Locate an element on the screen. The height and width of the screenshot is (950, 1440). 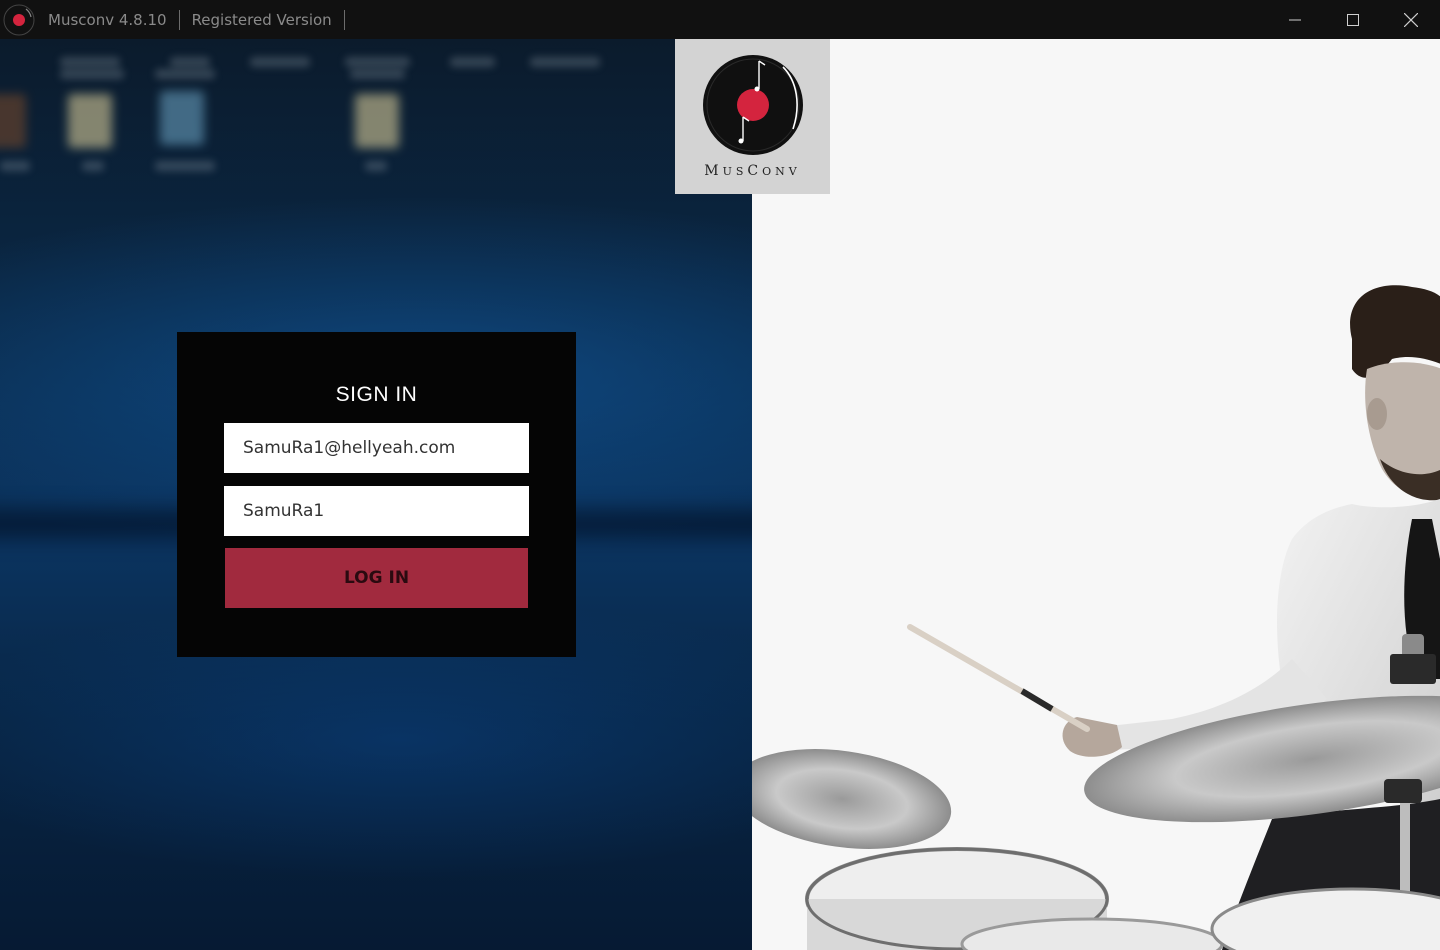
window-controls is located at coordinates (1353, 19).